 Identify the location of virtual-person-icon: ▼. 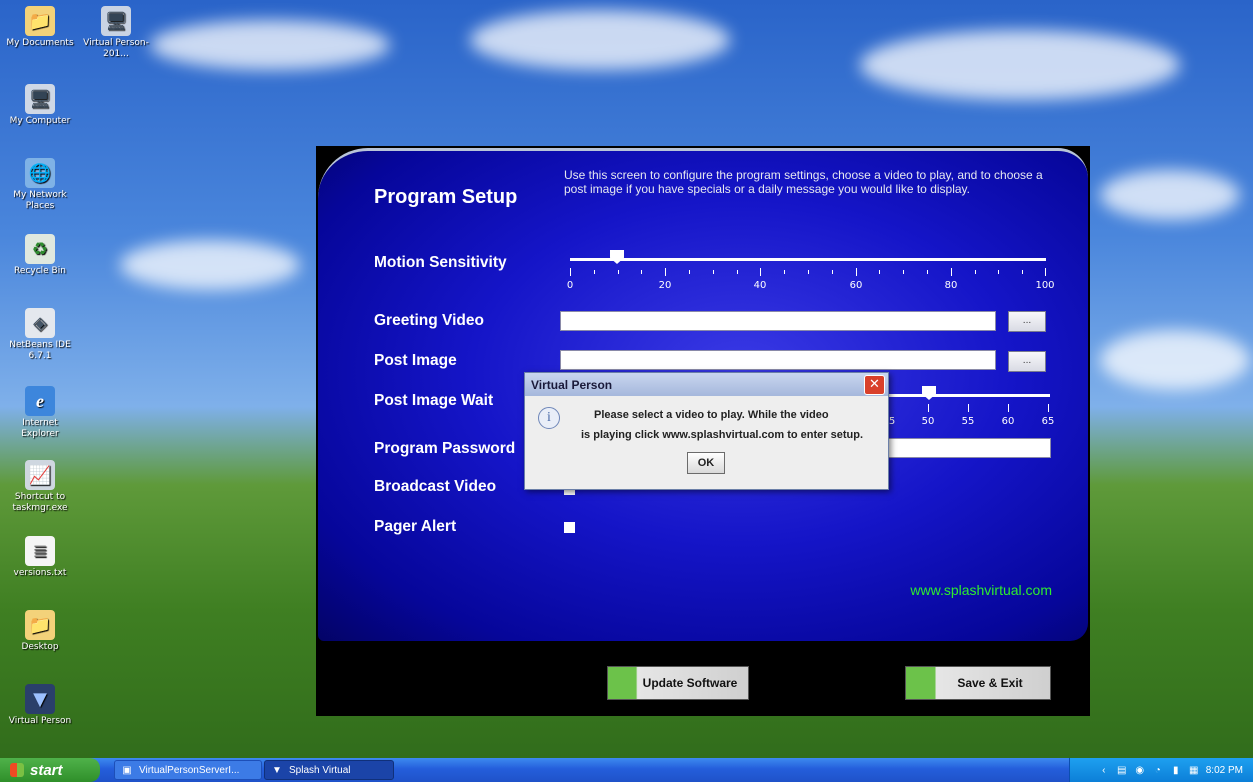
(277, 770).